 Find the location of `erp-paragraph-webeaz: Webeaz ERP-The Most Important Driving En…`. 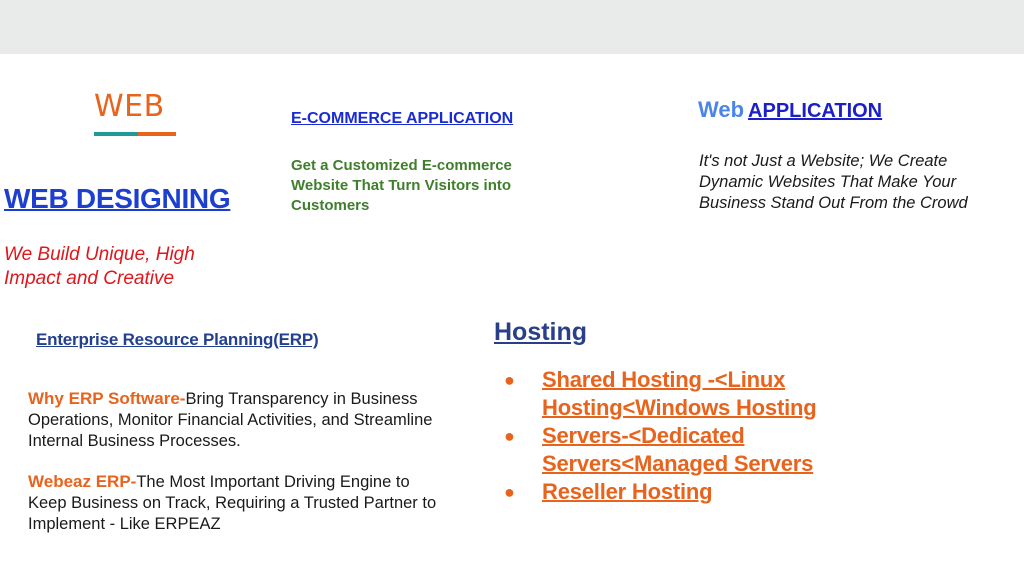

erp-paragraph-webeaz: Webeaz ERP-The Most Important Driving En… is located at coordinates (238, 503).